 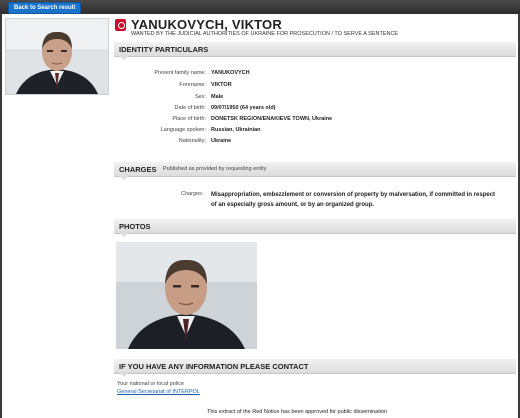 I want to click on top-toolbar: Back to Search result, so click(x=260, y=7).